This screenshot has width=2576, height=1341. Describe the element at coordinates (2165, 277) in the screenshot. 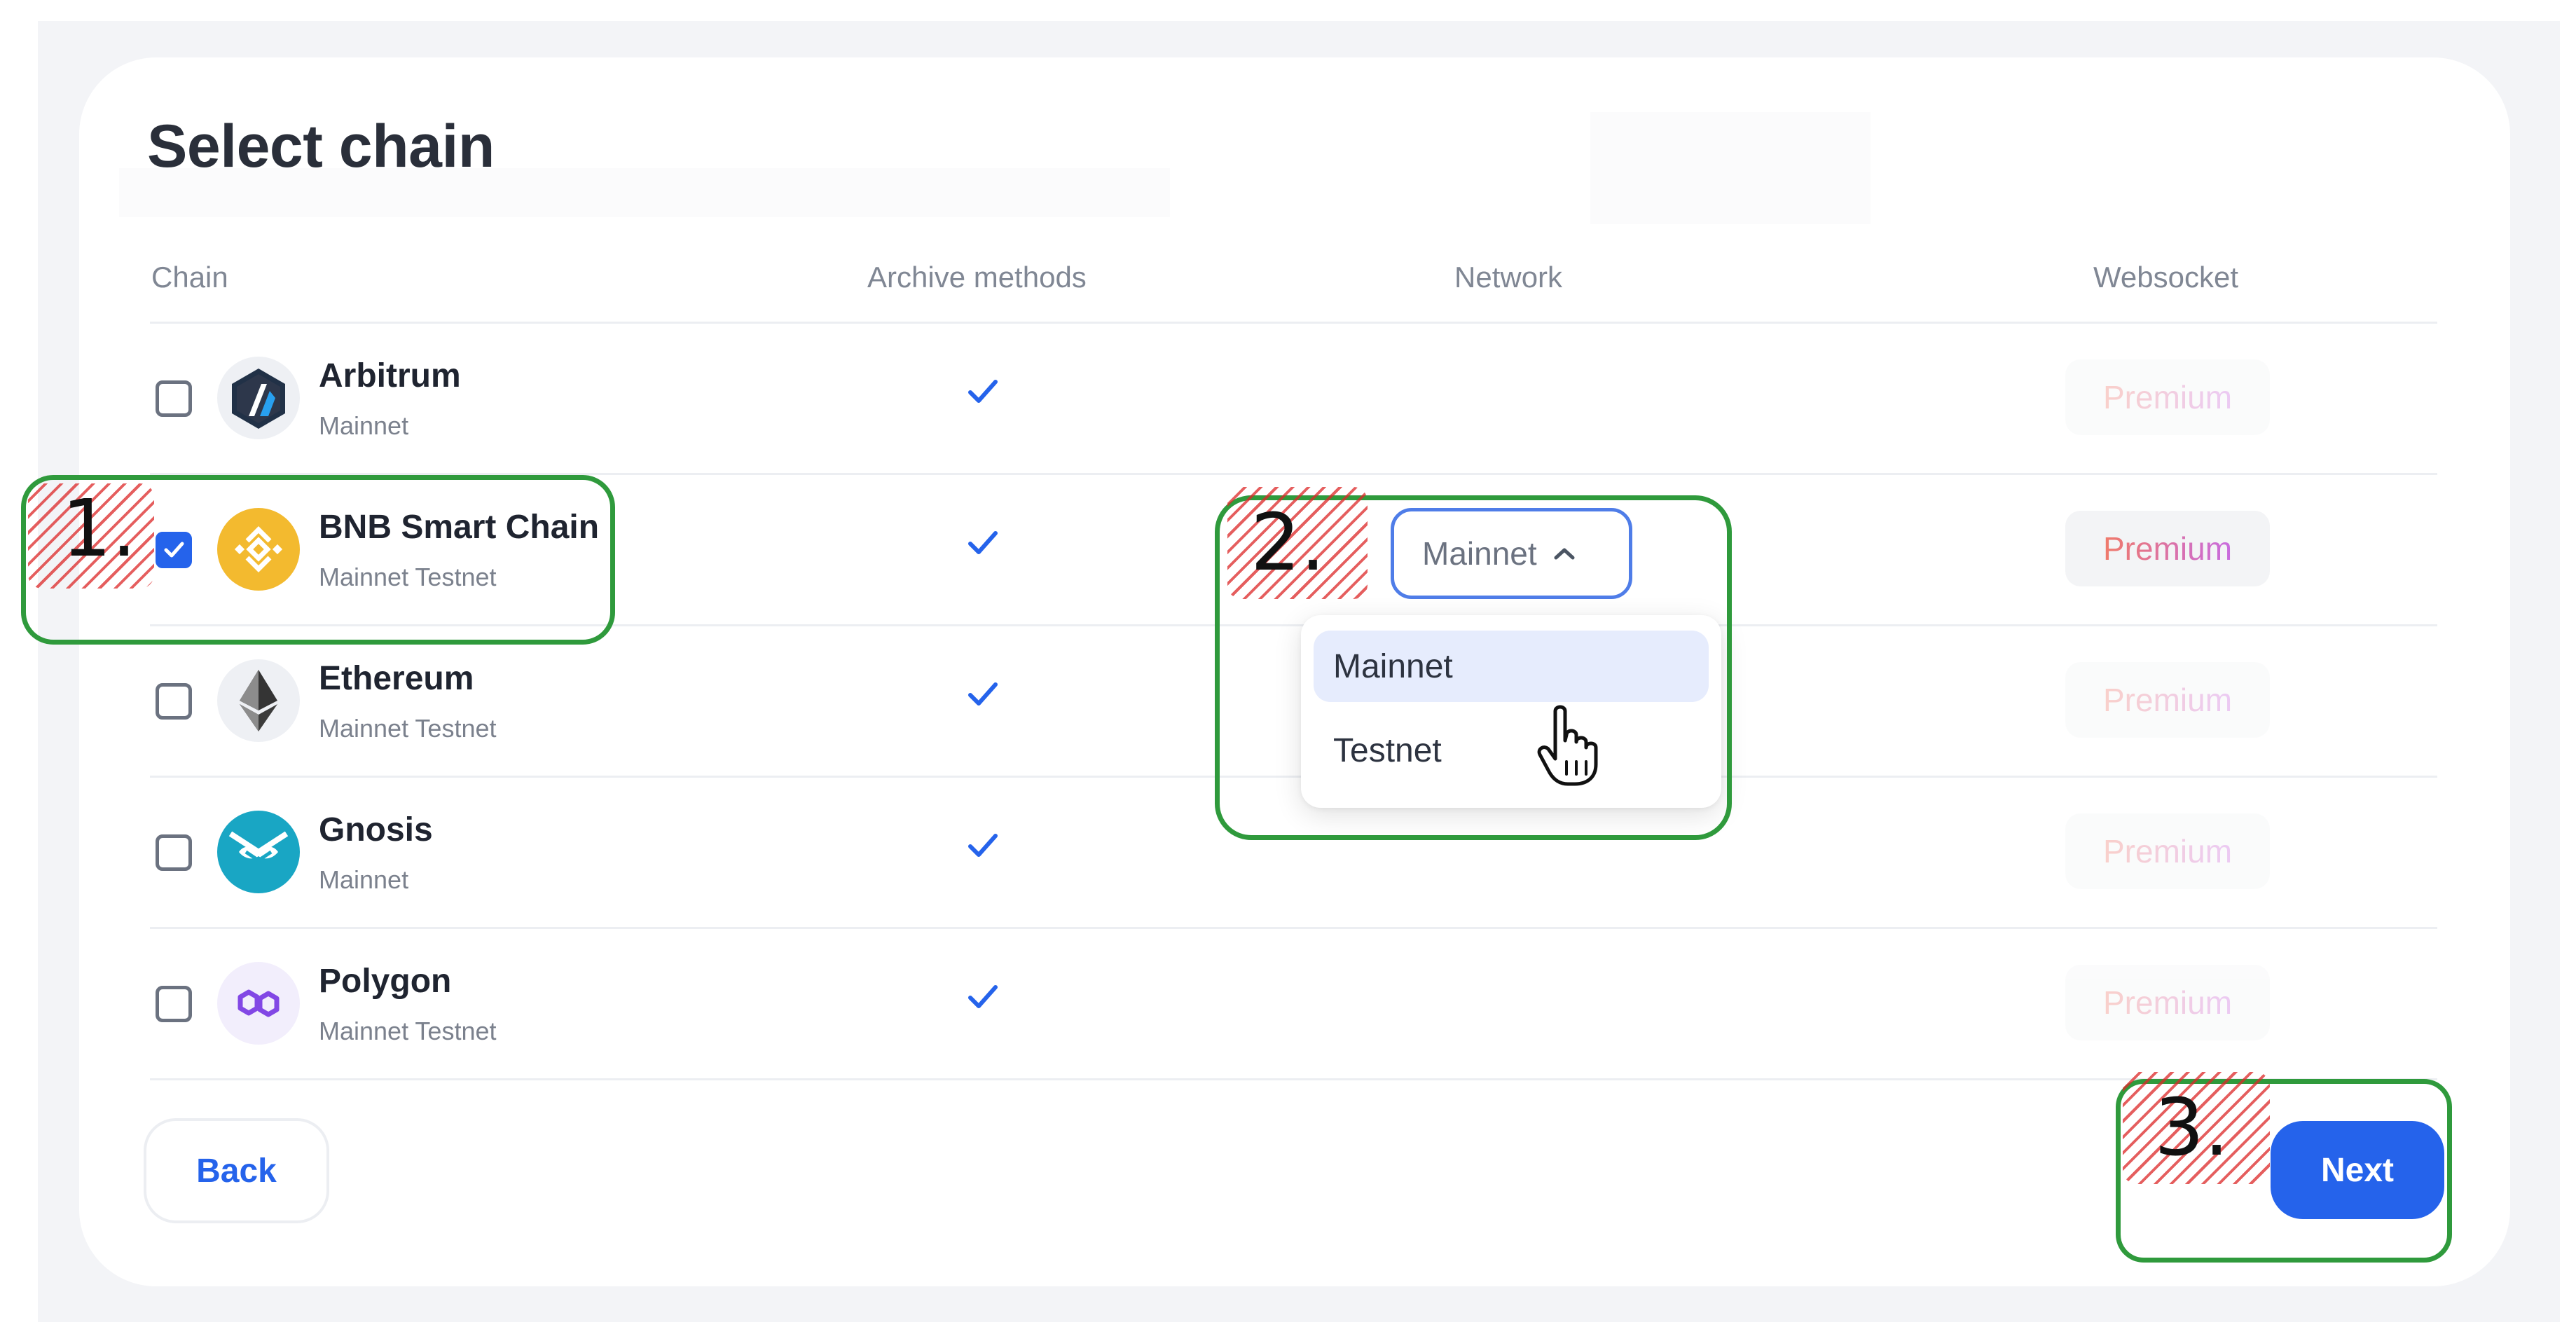

I see `column-header-websocket: Websocket` at that location.